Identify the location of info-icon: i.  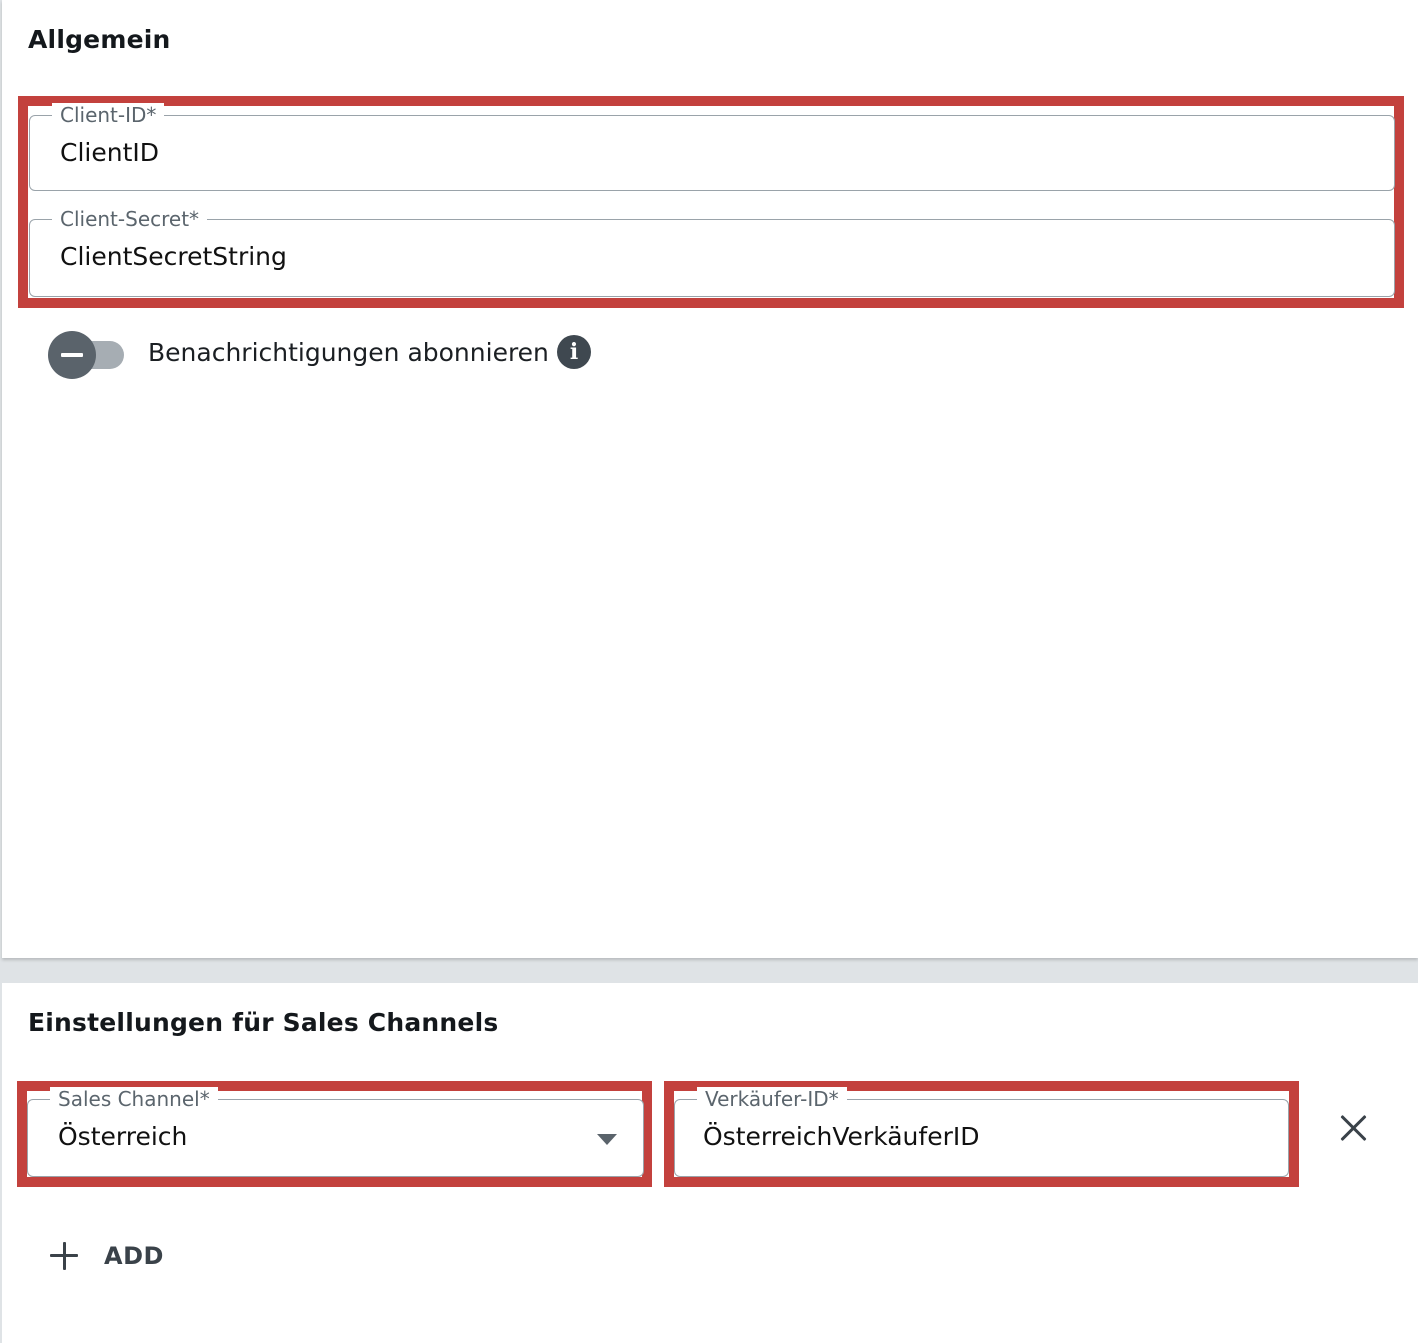
(574, 352).